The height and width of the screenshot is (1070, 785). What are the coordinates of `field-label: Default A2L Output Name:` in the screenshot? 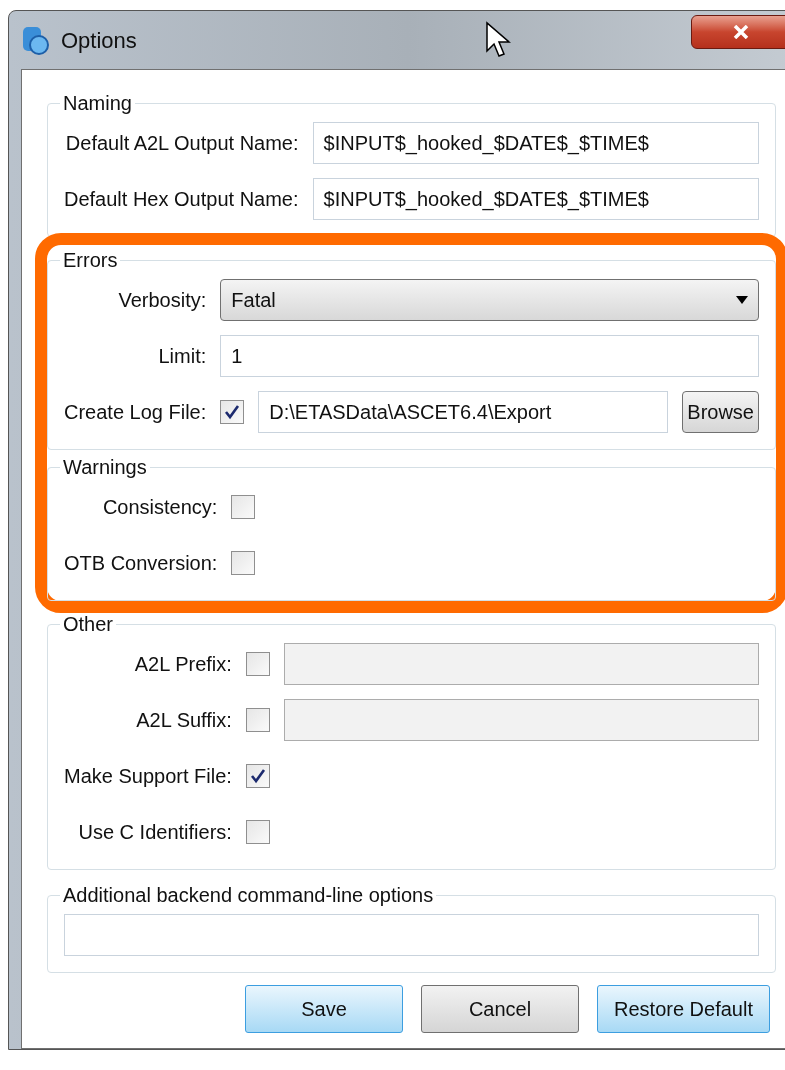 It's located at (181, 143).